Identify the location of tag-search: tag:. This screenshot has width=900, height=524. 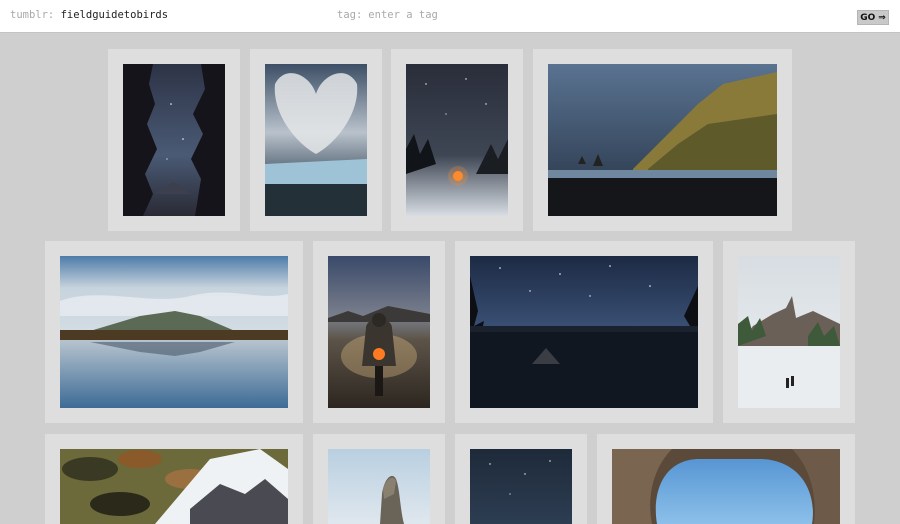
(453, 15).